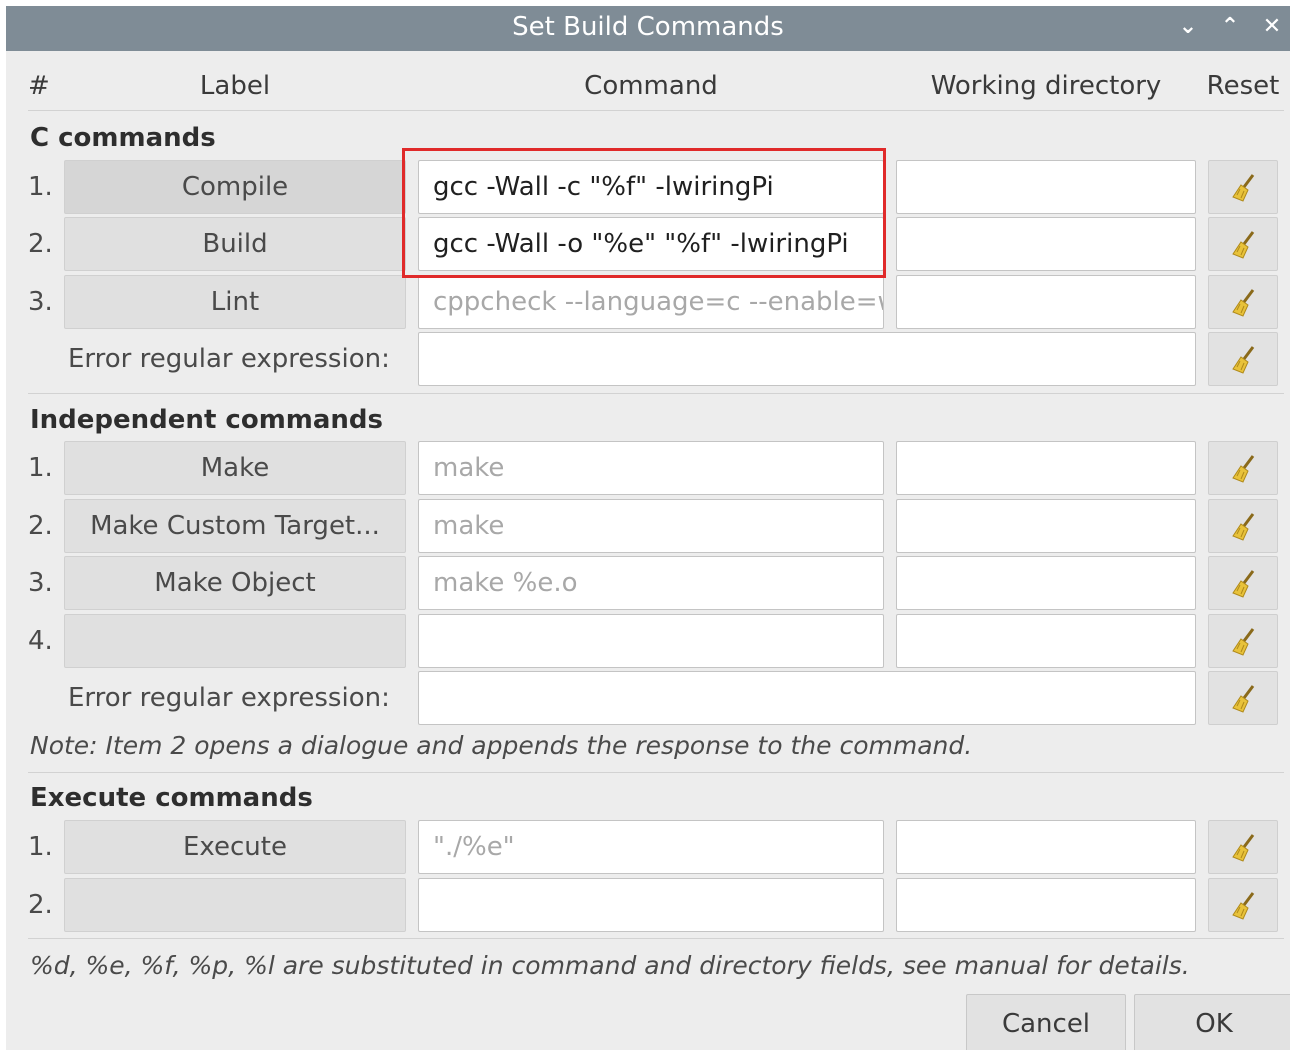 The height and width of the screenshot is (1050, 1290). I want to click on minimize-button: ⌄, so click(1188, 28).